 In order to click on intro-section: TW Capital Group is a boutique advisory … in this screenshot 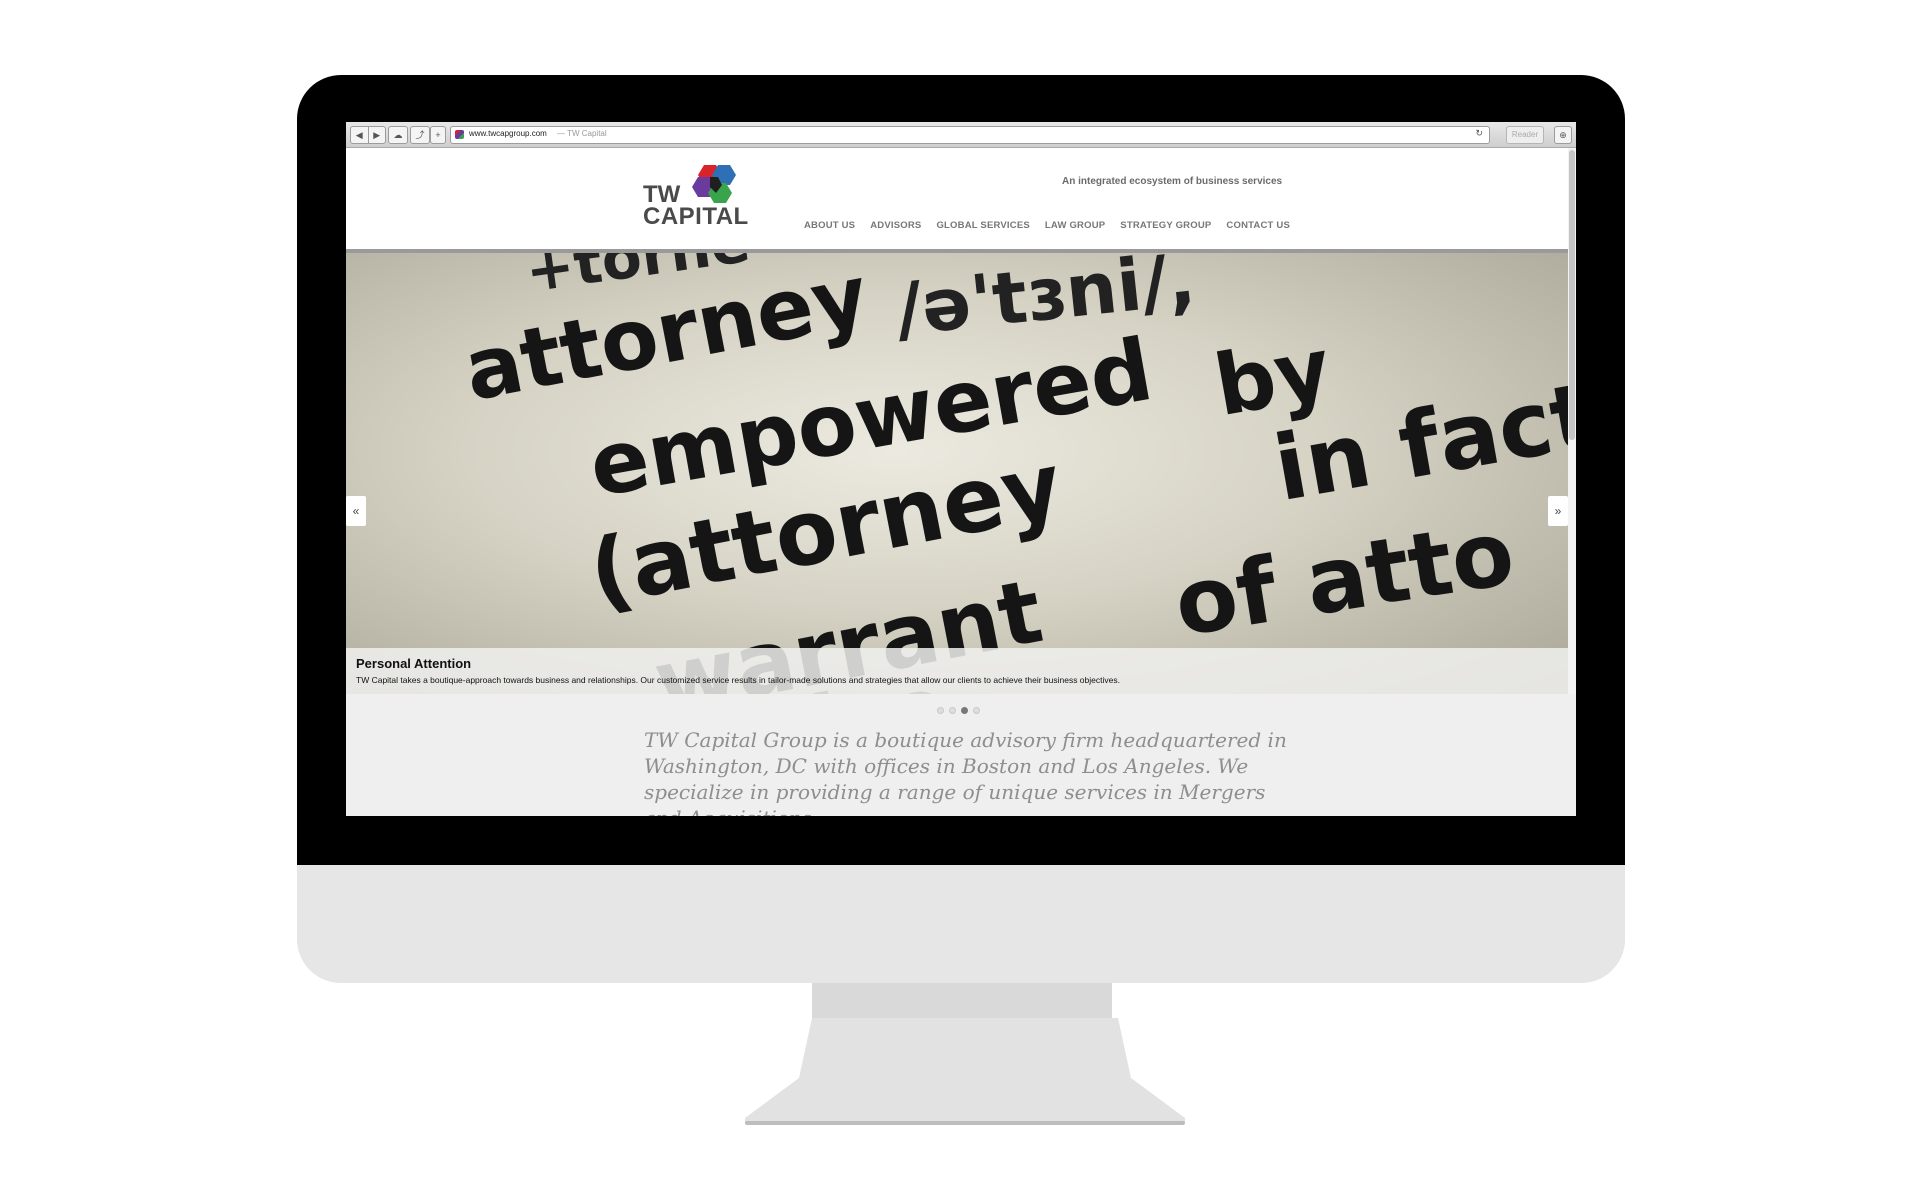, I will do `click(961, 755)`.